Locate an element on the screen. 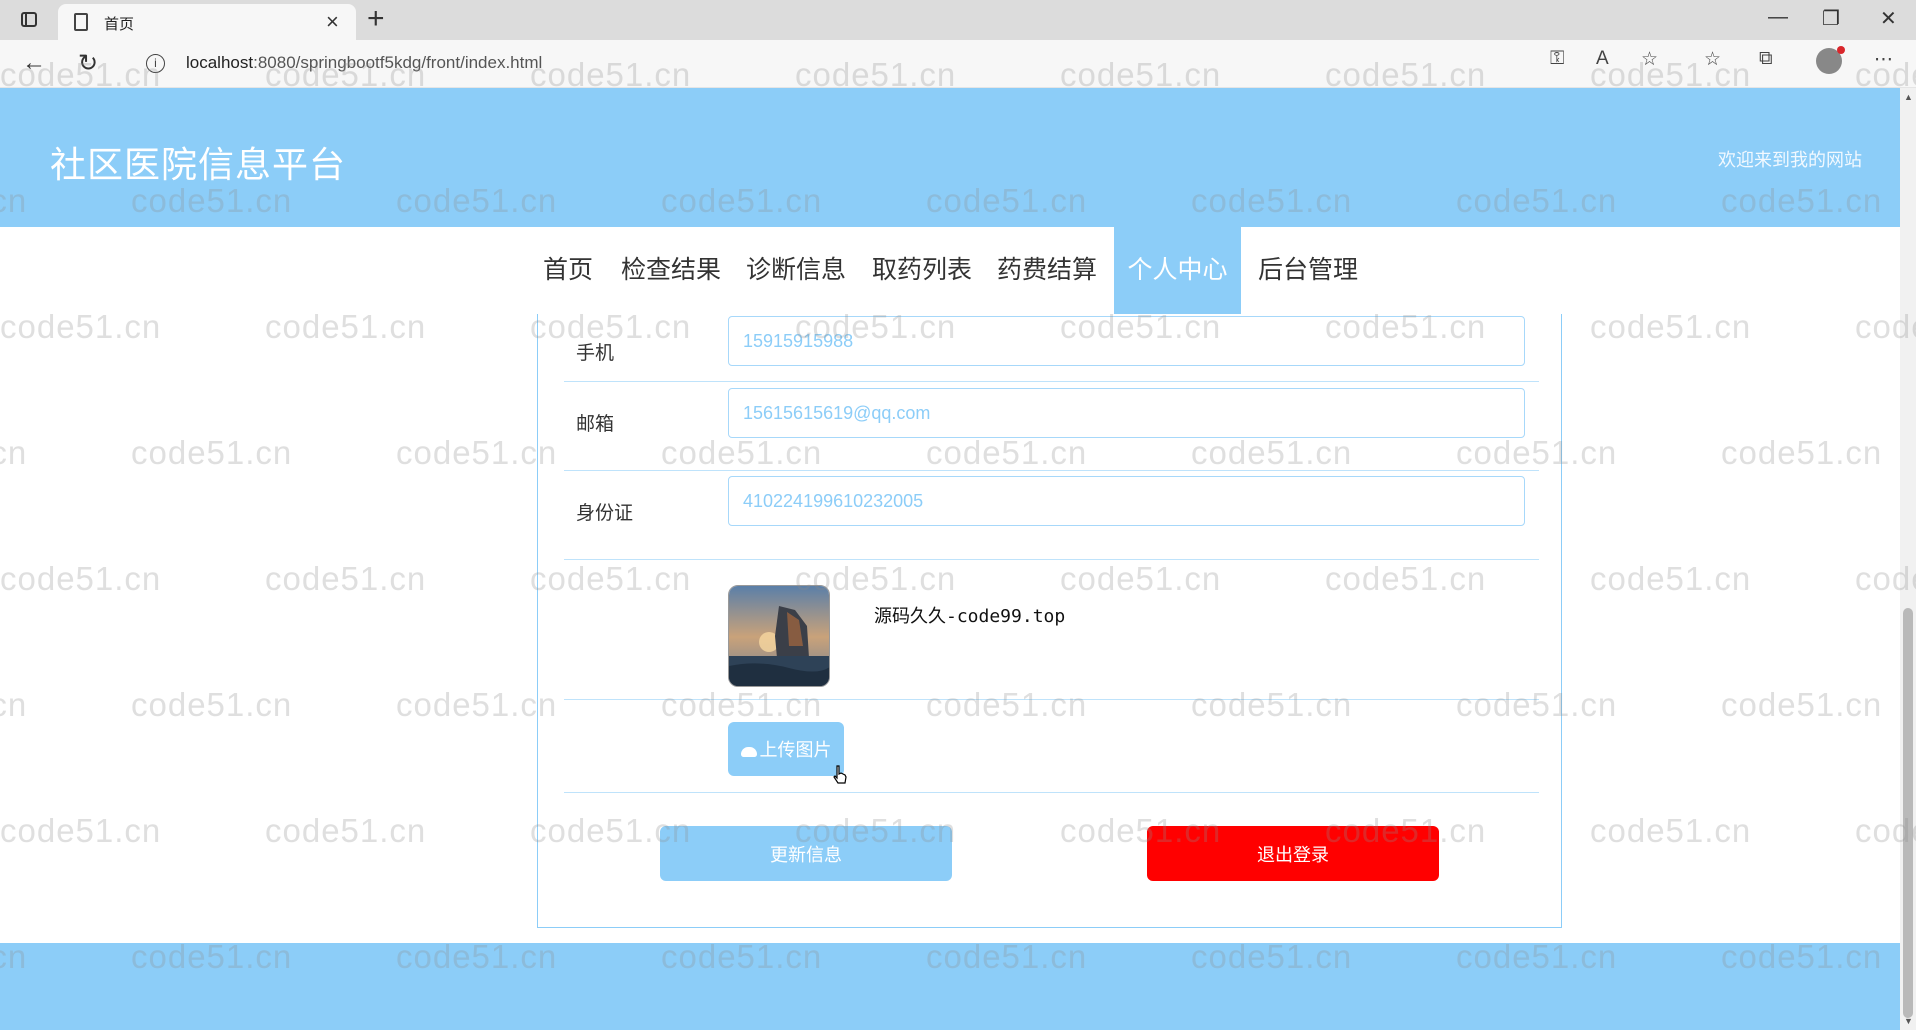  site-info-icon: i is located at coordinates (155, 63).